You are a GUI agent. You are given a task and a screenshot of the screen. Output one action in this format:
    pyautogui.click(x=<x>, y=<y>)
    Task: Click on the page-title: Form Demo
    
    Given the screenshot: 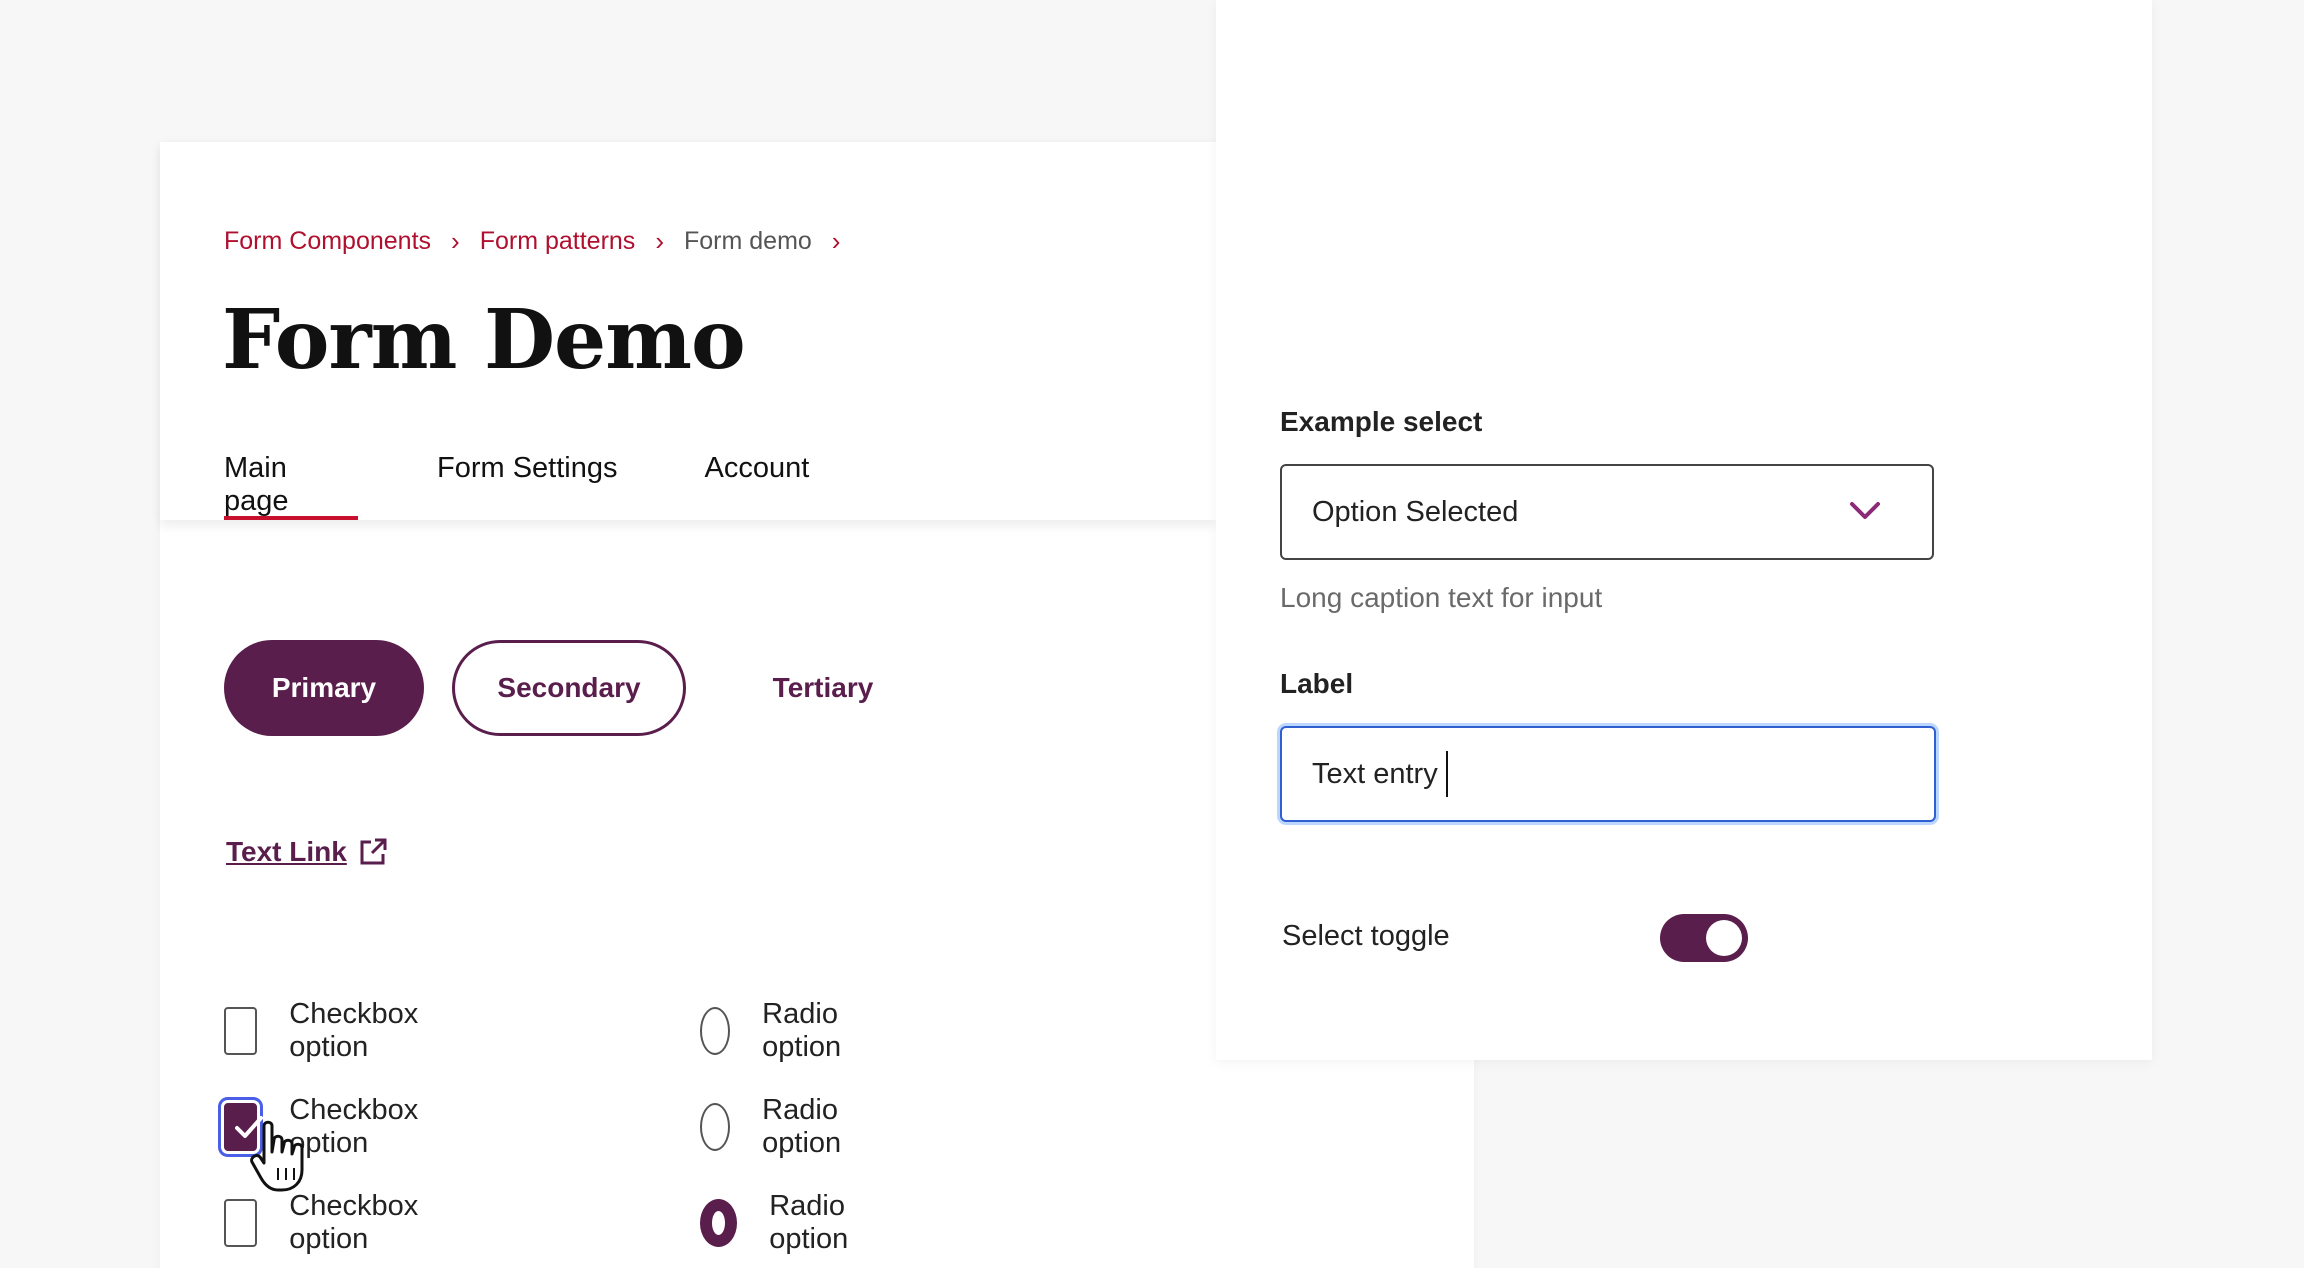 What is the action you would take?
    pyautogui.click(x=484, y=340)
    